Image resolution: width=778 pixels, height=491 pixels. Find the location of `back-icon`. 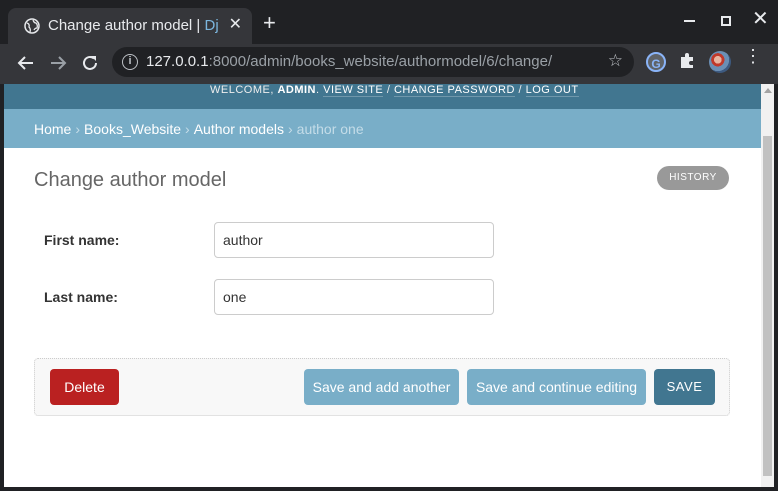

back-icon is located at coordinates (26, 63).